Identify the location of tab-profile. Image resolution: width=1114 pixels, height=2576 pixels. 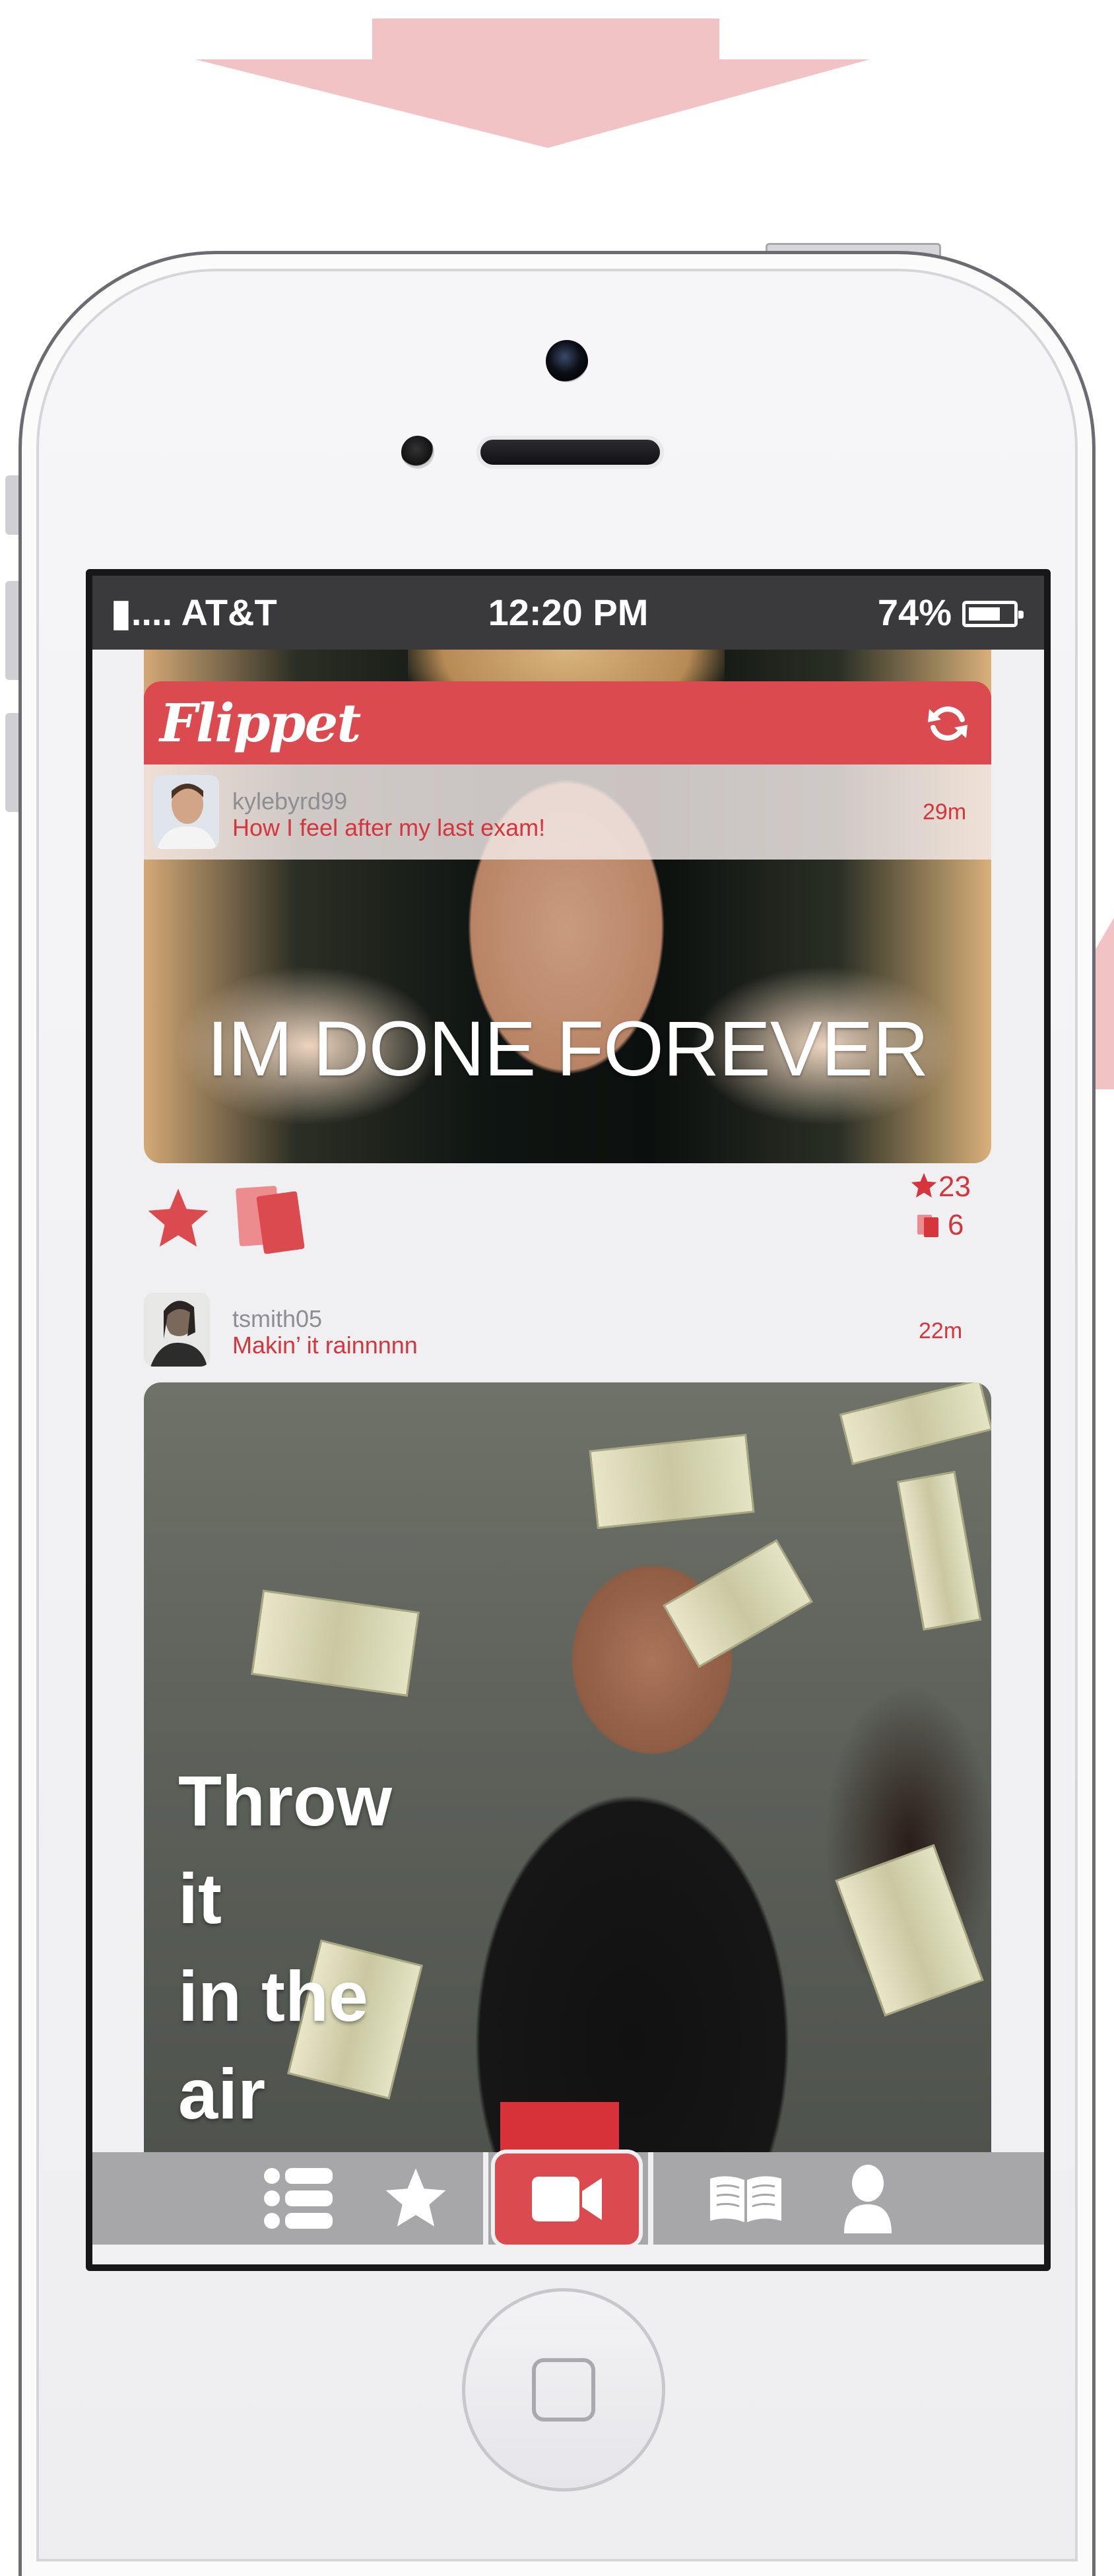
(867, 2198).